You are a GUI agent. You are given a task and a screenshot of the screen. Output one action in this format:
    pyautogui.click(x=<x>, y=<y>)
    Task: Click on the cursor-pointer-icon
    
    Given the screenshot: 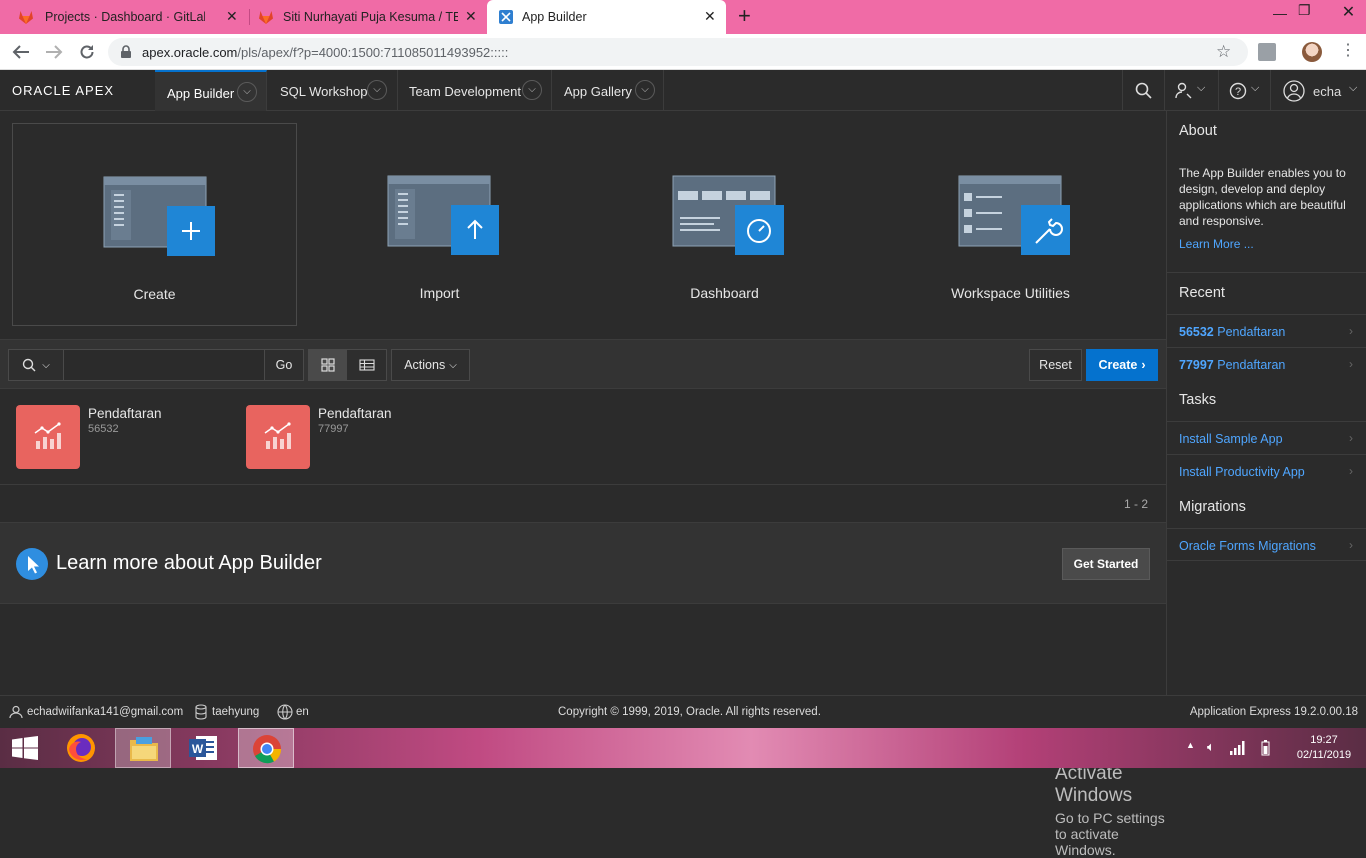 What is the action you would take?
    pyautogui.click(x=32, y=564)
    